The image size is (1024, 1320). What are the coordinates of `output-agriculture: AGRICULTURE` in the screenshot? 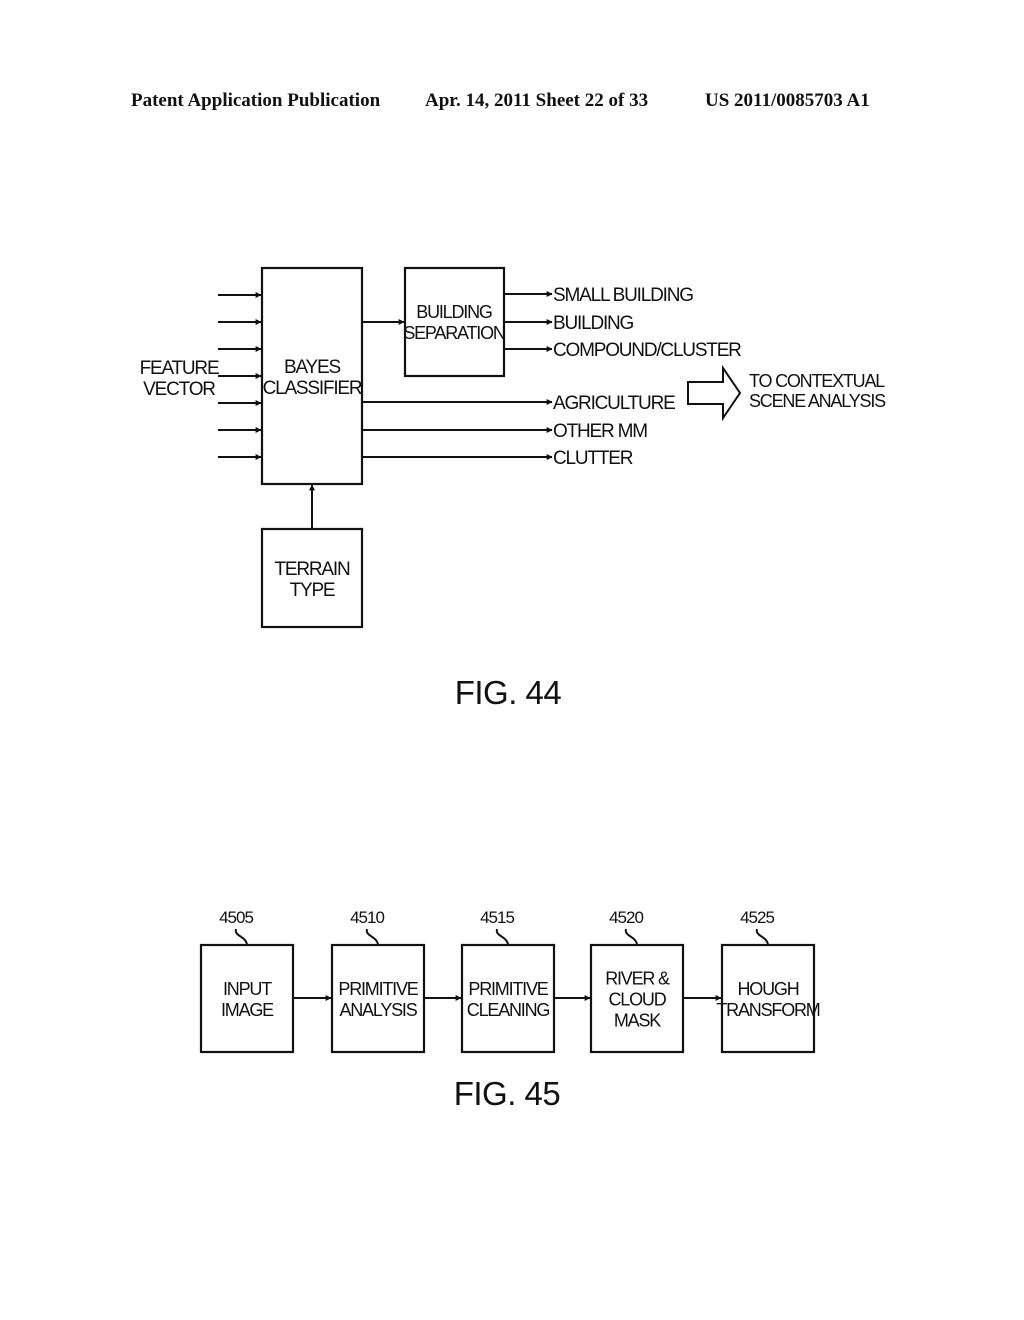 It's located at (614, 403).